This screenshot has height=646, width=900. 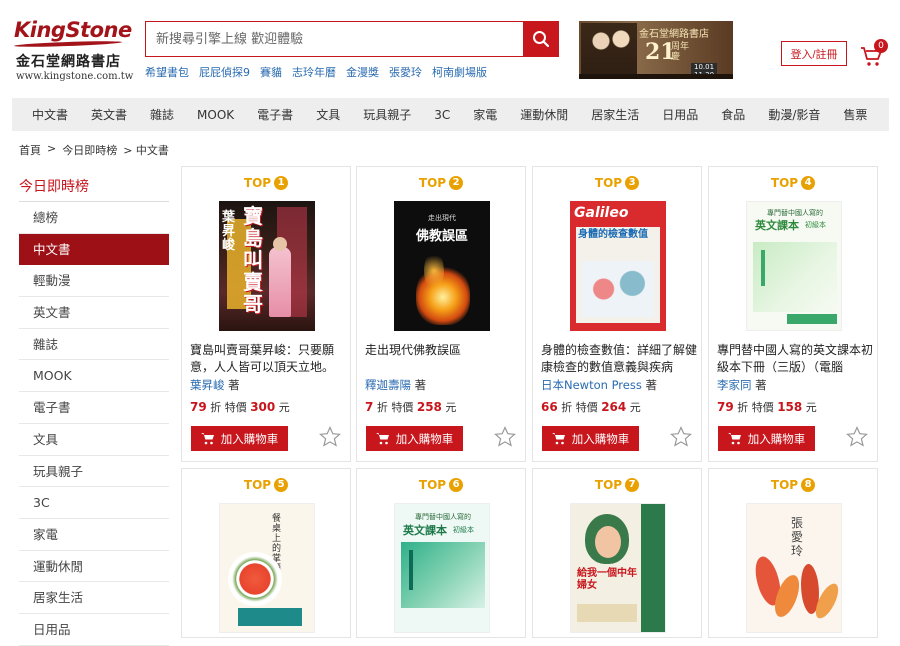 I want to click on hotword-link: 張愛玲, so click(x=405, y=72).